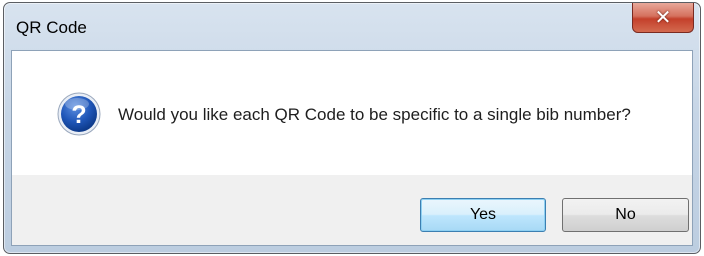  Describe the element at coordinates (51, 27) in the screenshot. I see `dialog-title: QR Code` at that location.